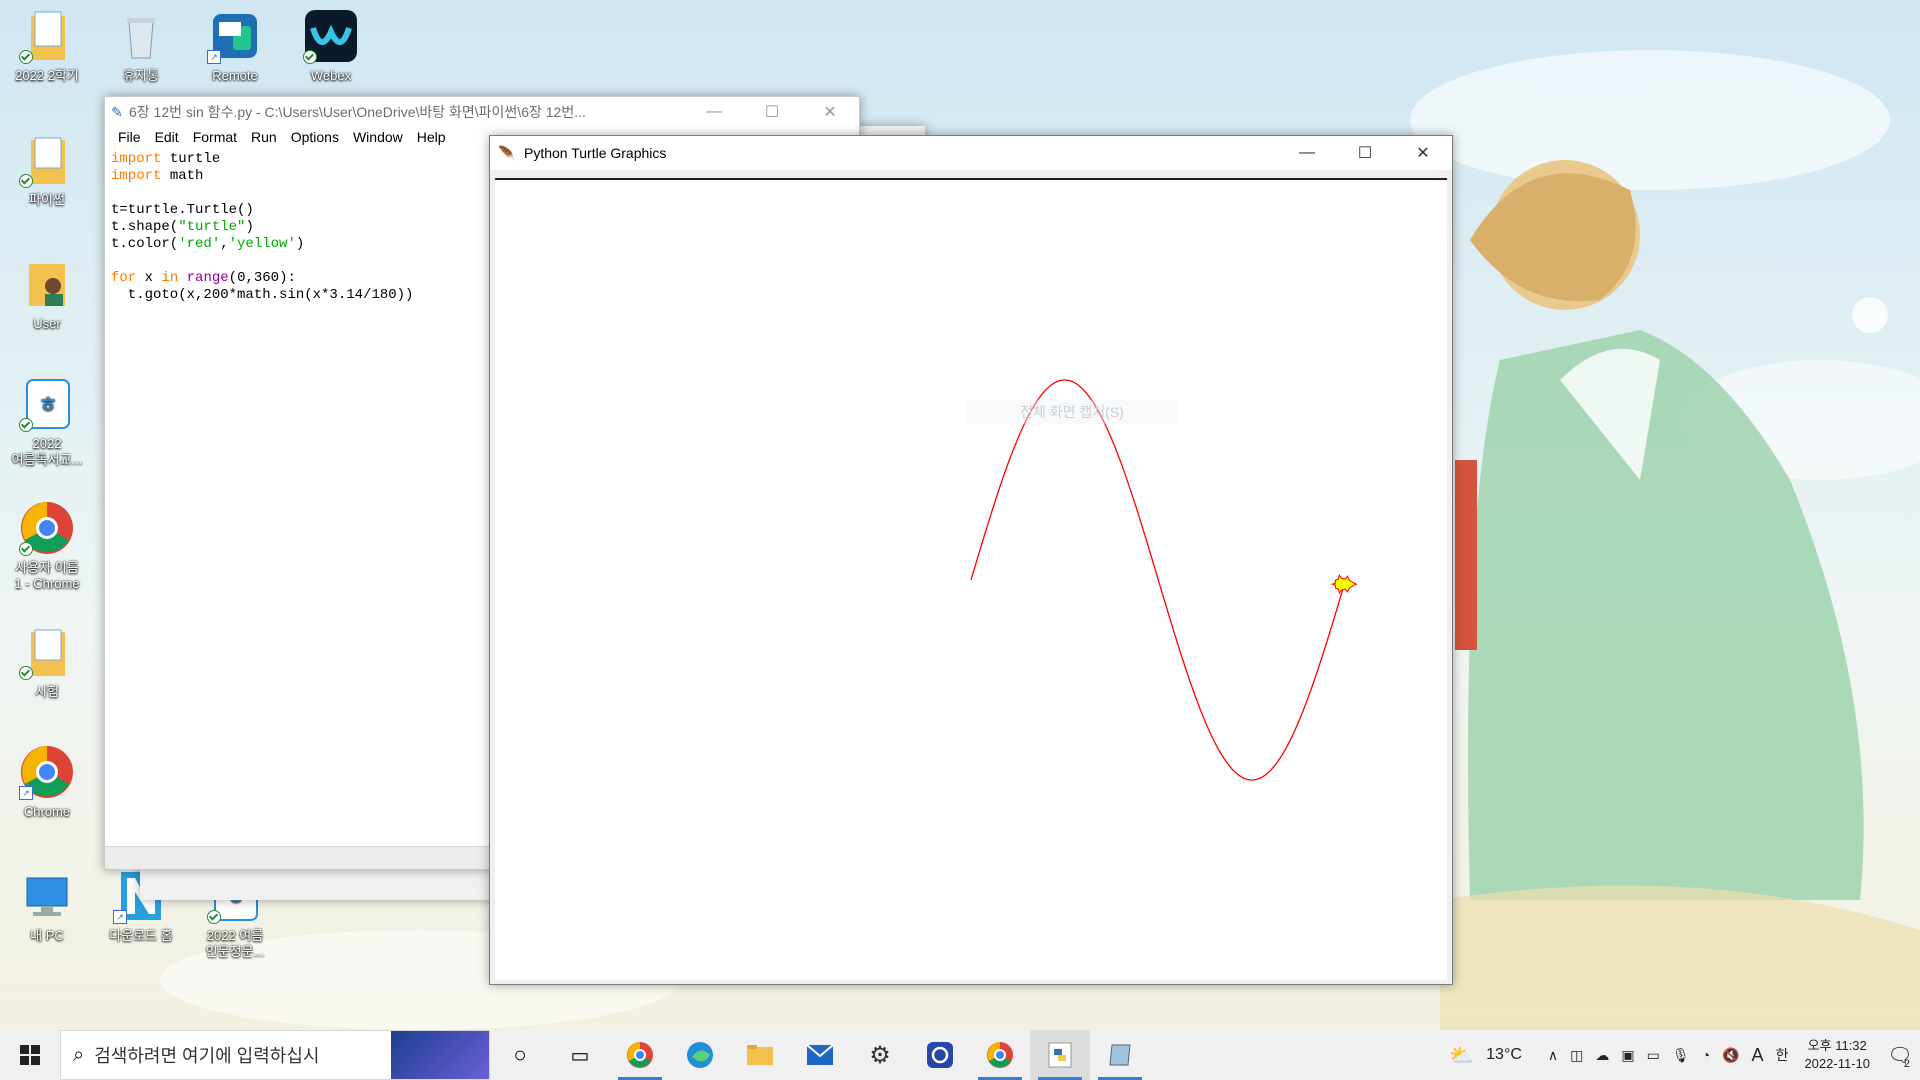  What do you see at coordinates (262, 295) in the screenshot?
I see `code-text: t.goto(x,200*math.sin(x*3.14/180))` at bounding box center [262, 295].